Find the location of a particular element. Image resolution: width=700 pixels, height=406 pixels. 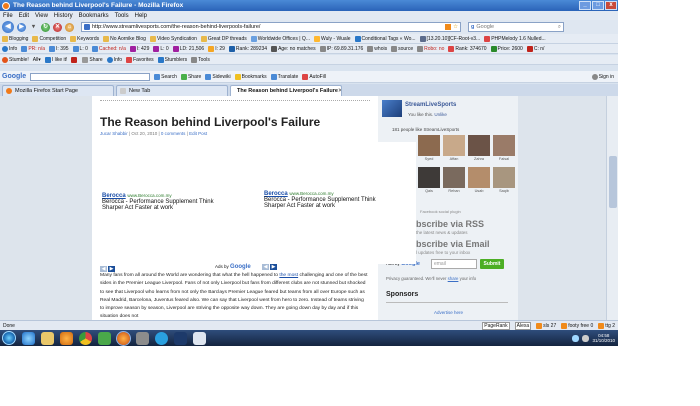

advertise-here-link: Advertise here is located at coordinates (448, 312).